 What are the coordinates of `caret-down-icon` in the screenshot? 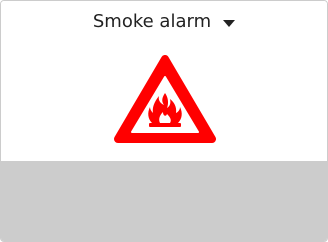 It's located at (229, 23).